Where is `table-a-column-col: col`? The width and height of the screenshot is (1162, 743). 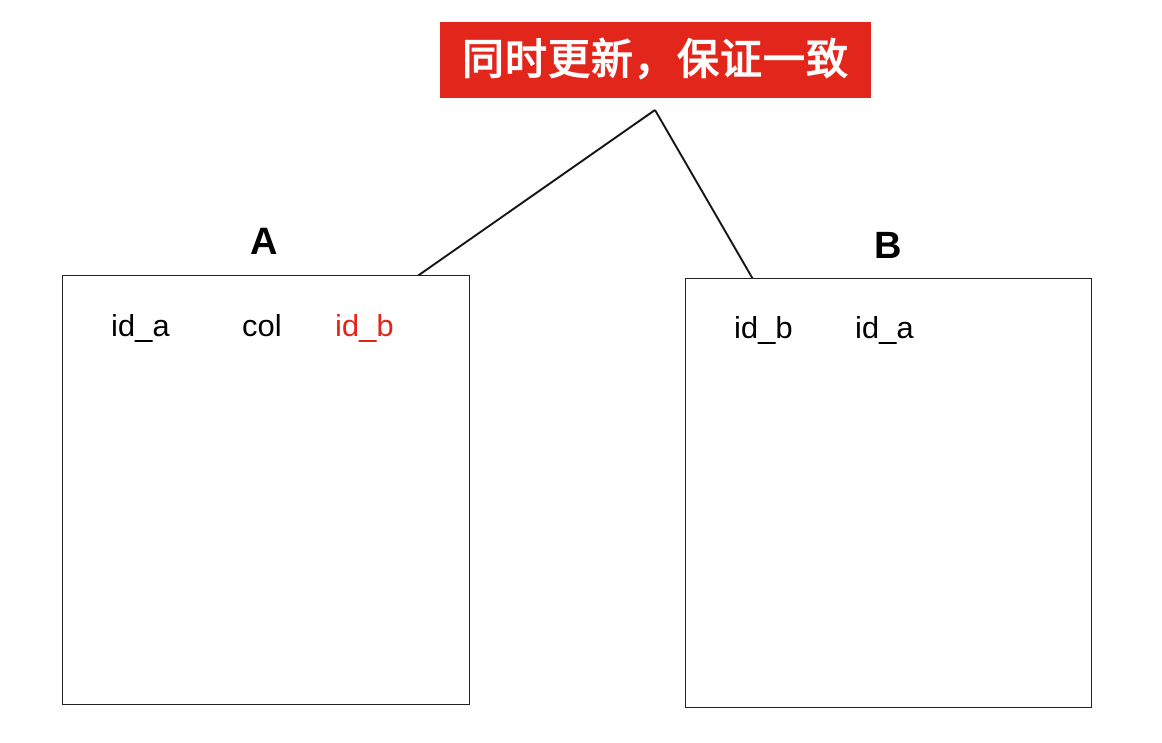
table-a-column-col: col is located at coordinates (262, 325).